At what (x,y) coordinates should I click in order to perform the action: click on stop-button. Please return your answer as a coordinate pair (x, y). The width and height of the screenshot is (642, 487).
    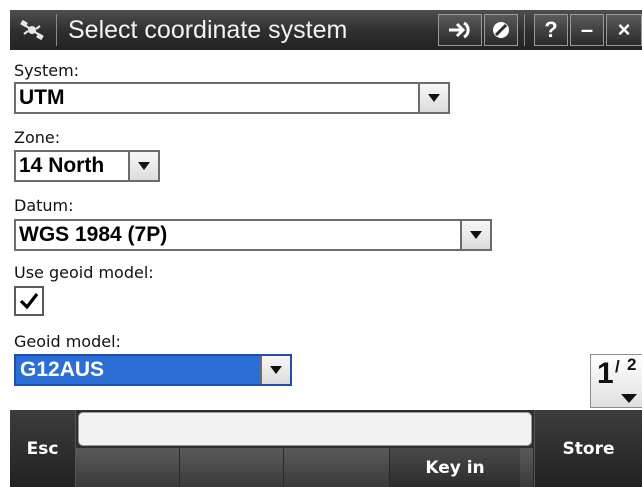
    Looking at the image, I should click on (501, 30).